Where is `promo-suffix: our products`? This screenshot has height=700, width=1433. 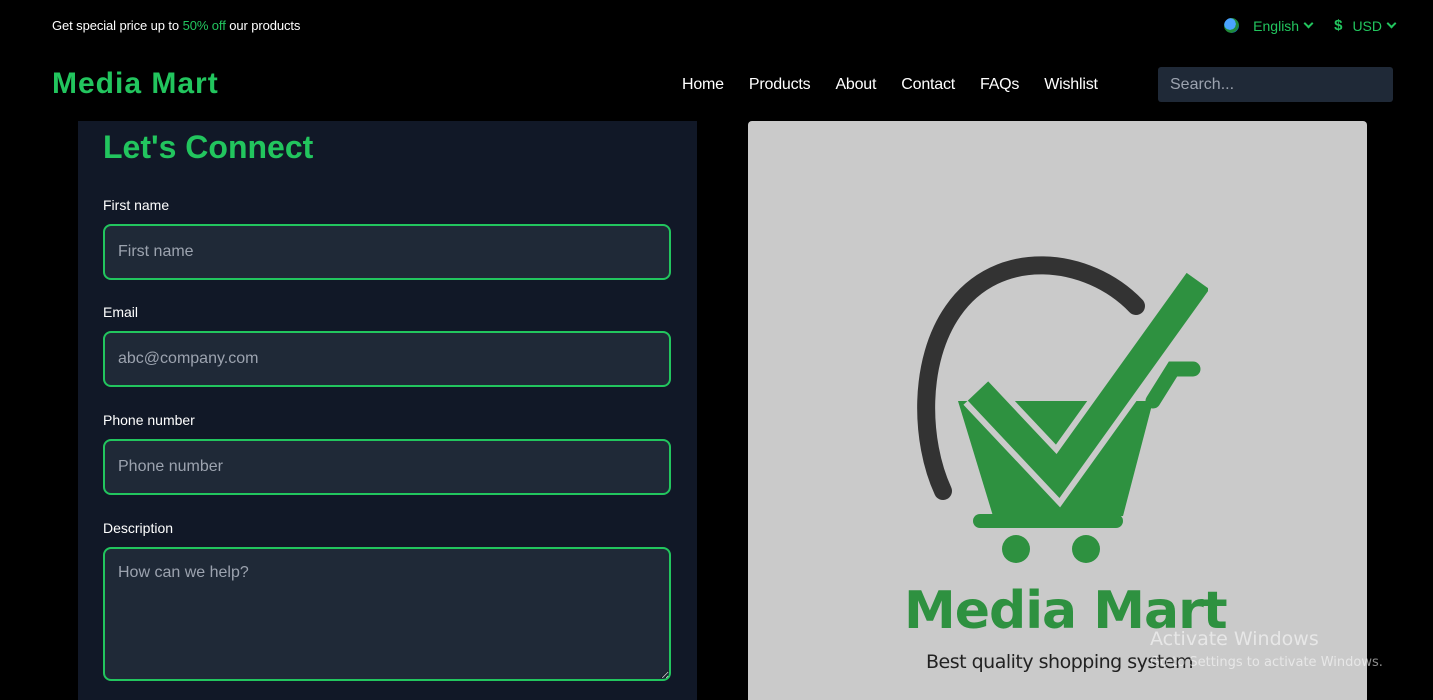
promo-suffix: our products is located at coordinates (263, 25).